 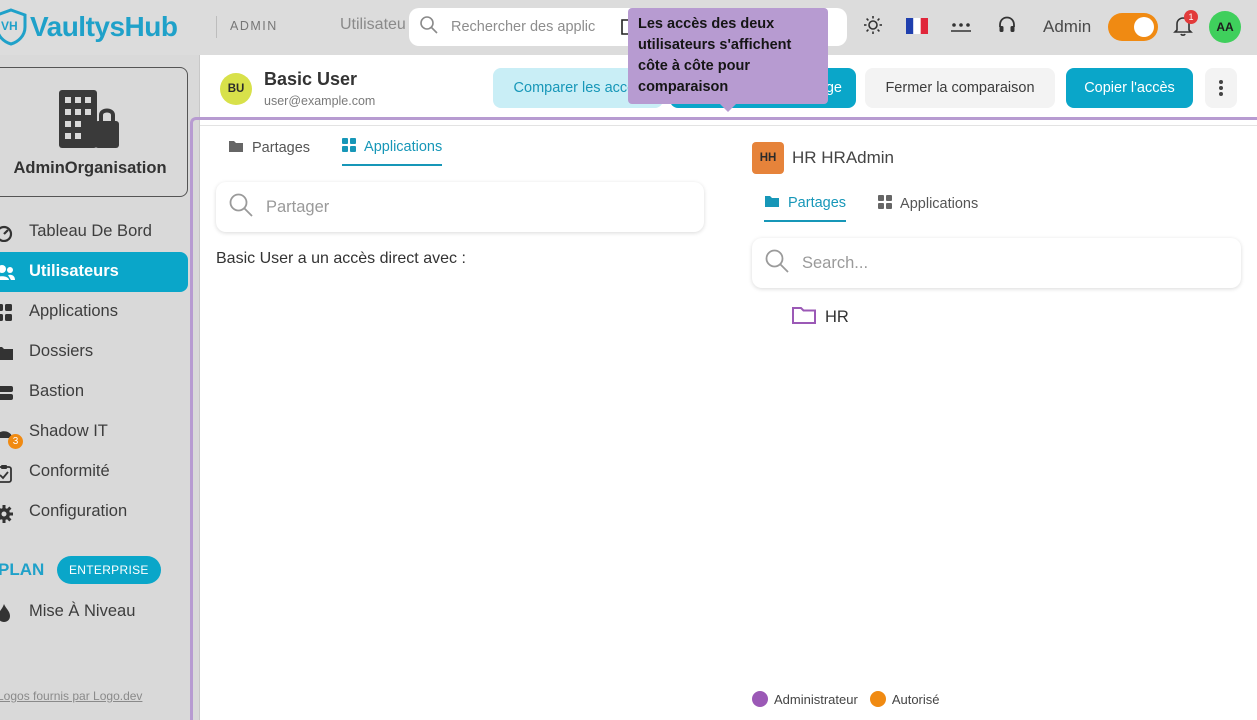 What do you see at coordinates (915, 699) in the screenshot?
I see `legend-label-authorized: Autorisé` at bounding box center [915, 699].